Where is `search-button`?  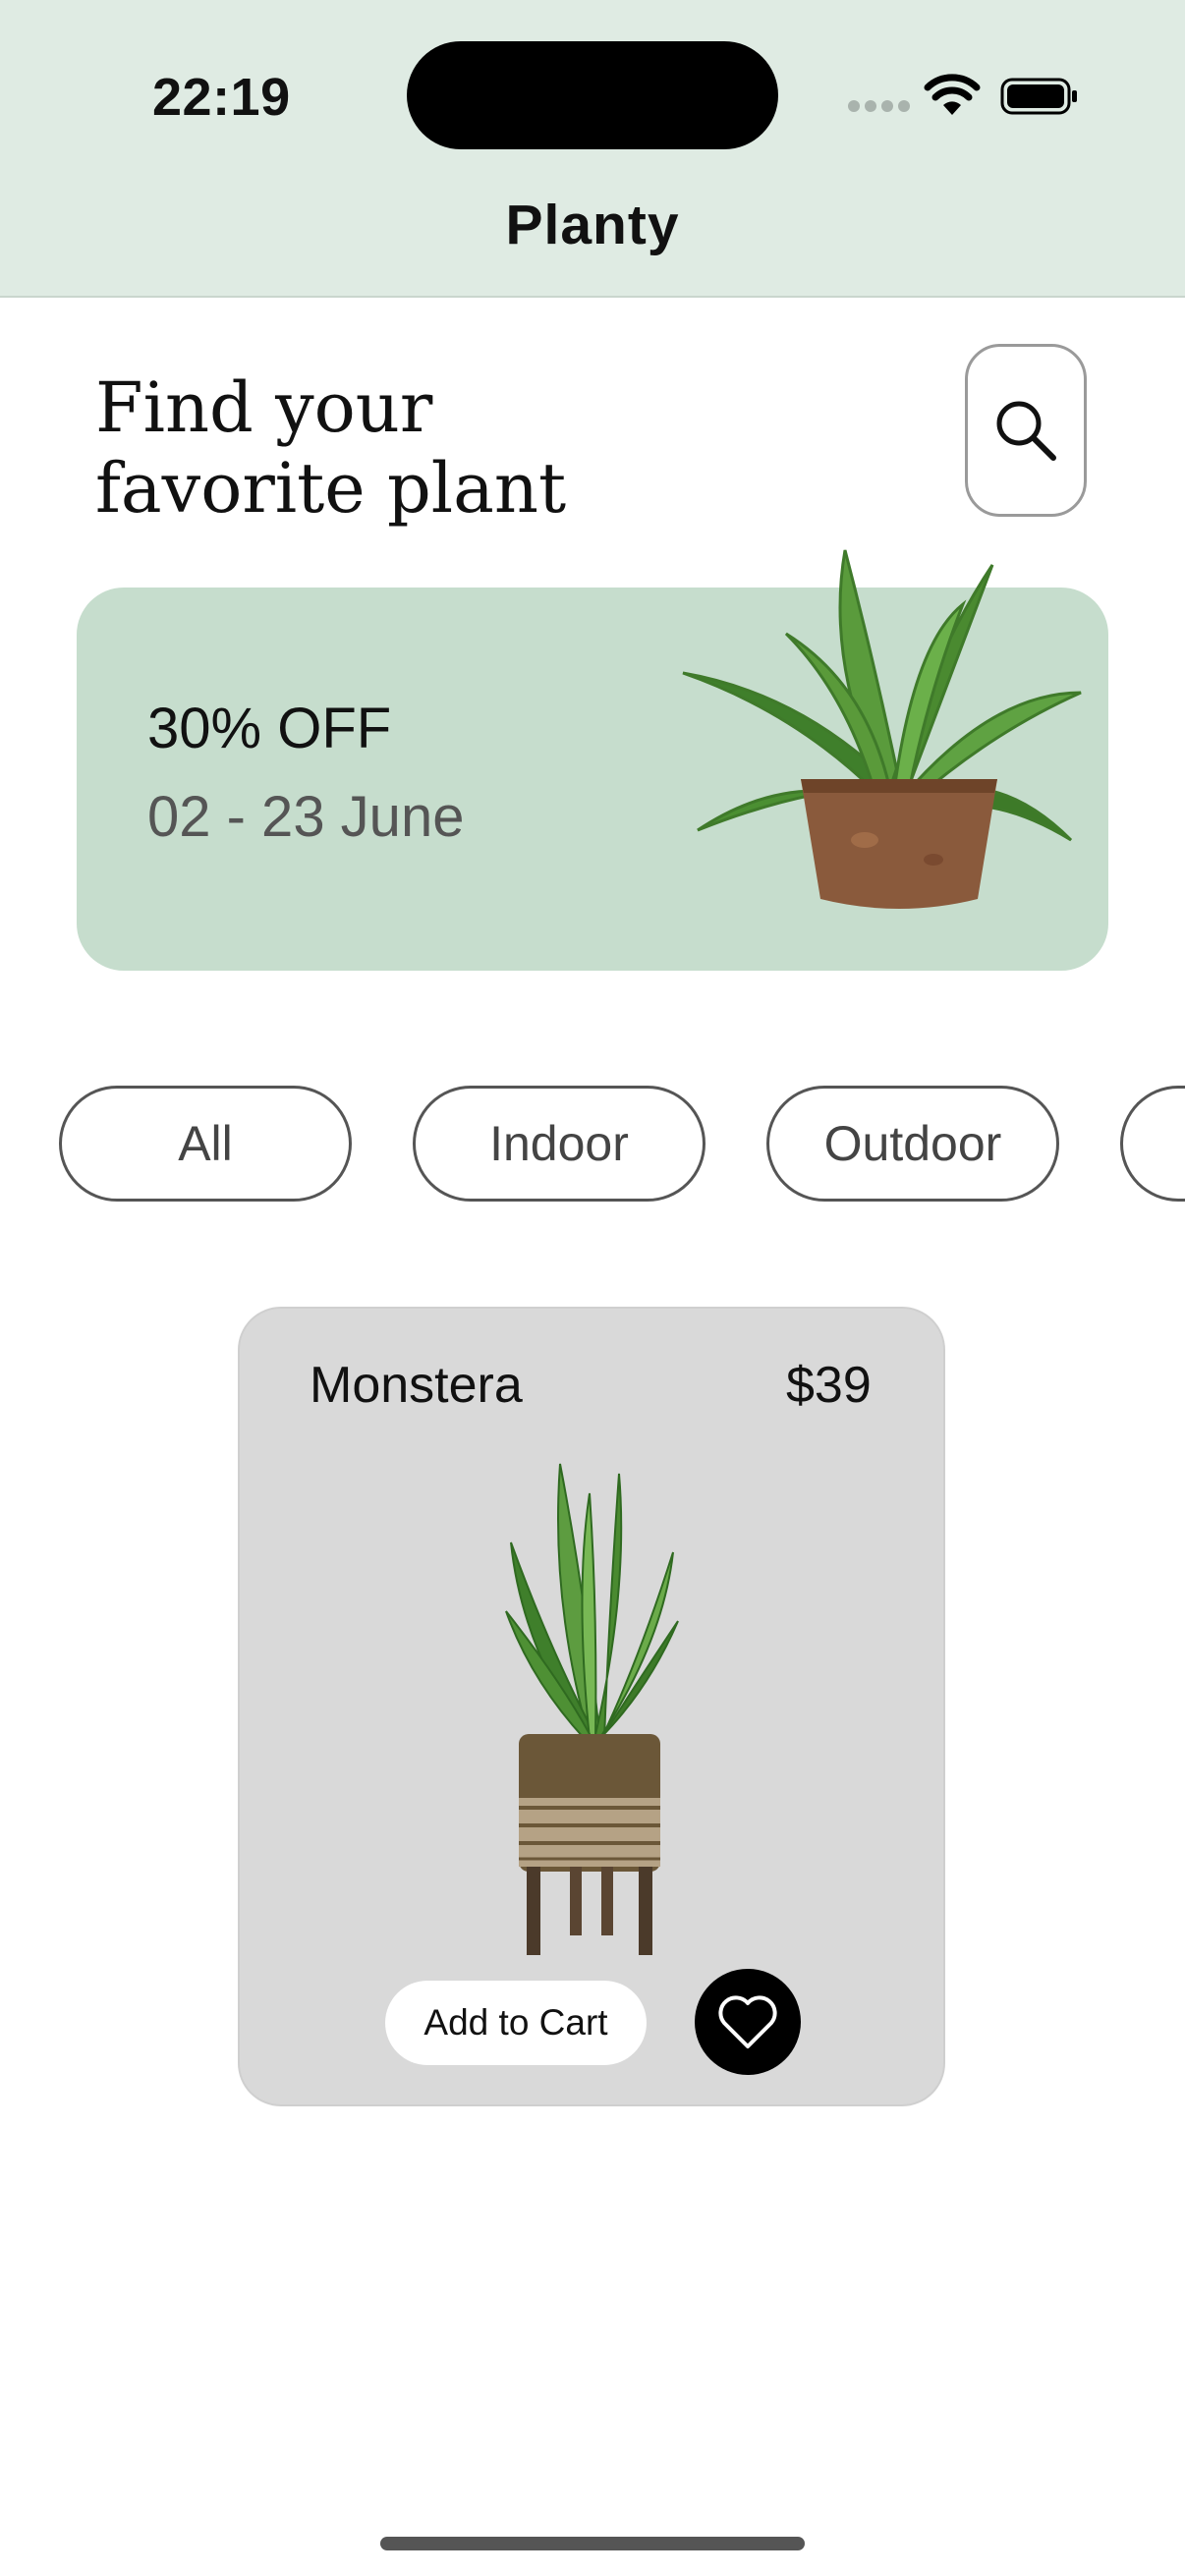 search-button is located at coordinates (1026, 430).